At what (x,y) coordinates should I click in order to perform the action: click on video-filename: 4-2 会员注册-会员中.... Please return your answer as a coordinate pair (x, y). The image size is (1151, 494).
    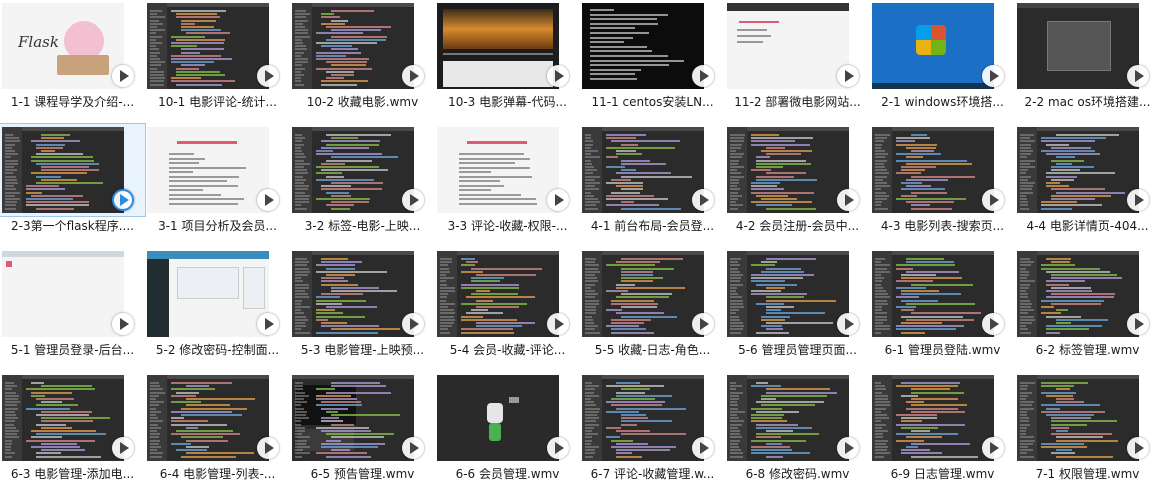
    Looking at the image, I should click on (797, 226).